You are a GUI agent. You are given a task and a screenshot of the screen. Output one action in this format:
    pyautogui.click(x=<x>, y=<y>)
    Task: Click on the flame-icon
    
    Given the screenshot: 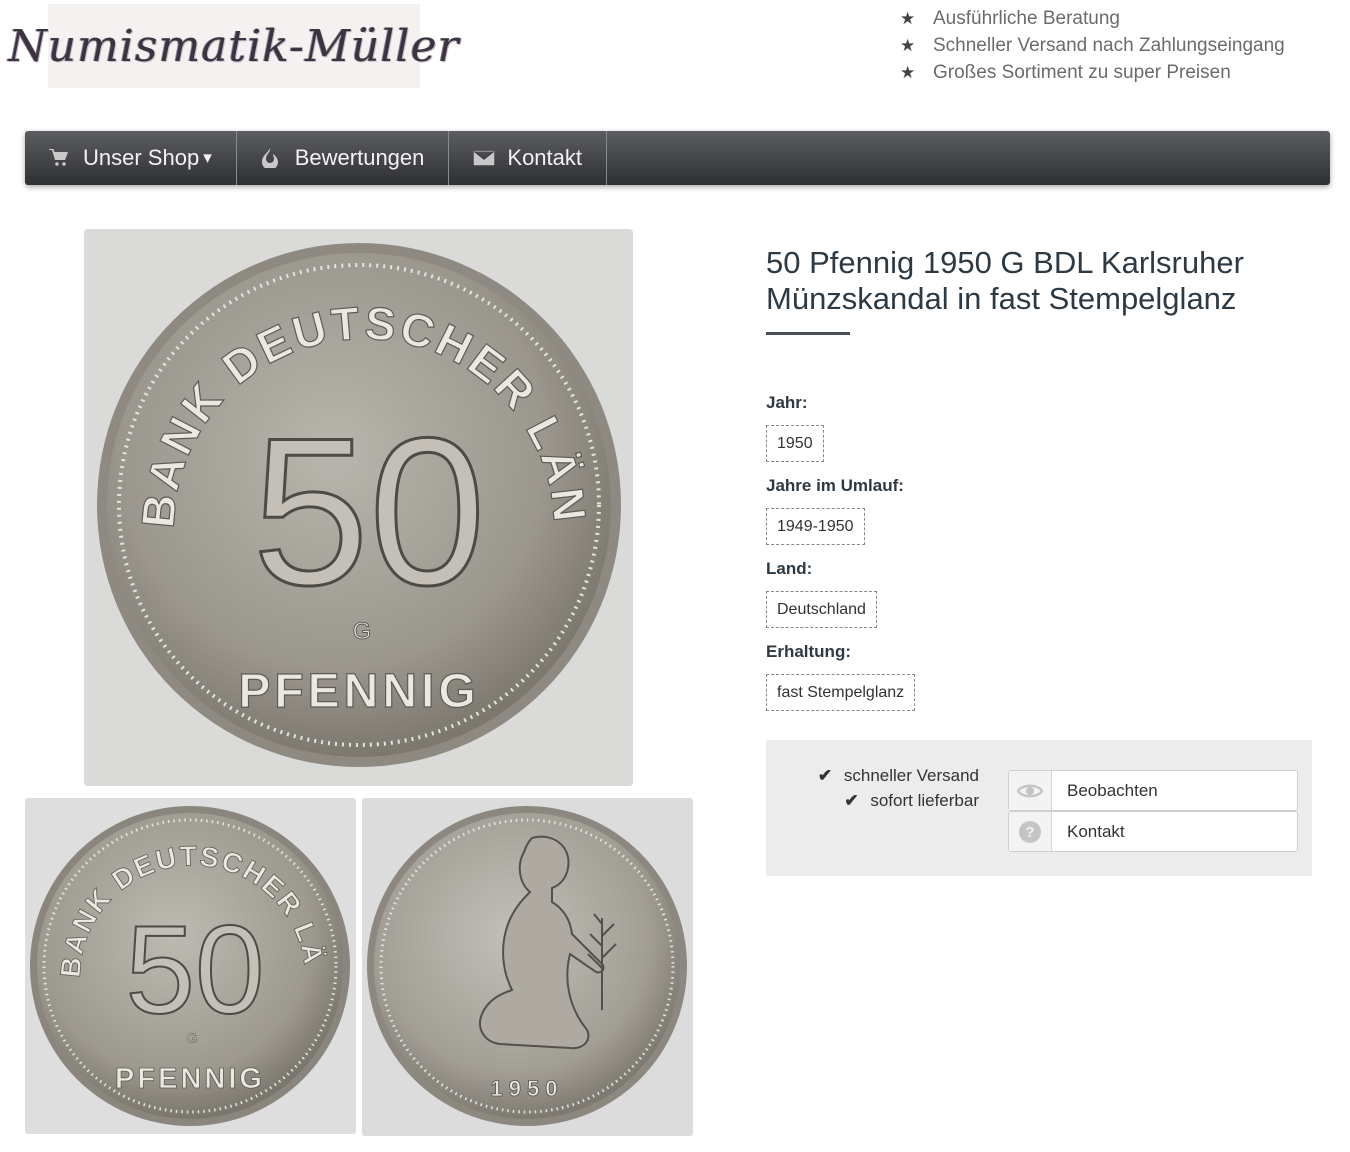 What is the action you would take?
    pyautogui.click(x=278, y=158)
    